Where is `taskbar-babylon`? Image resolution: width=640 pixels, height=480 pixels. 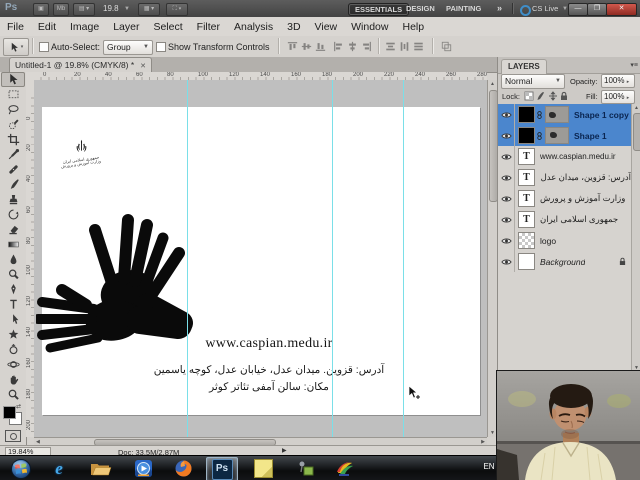 taskbar-babylon is located at coordinates (345, 468).